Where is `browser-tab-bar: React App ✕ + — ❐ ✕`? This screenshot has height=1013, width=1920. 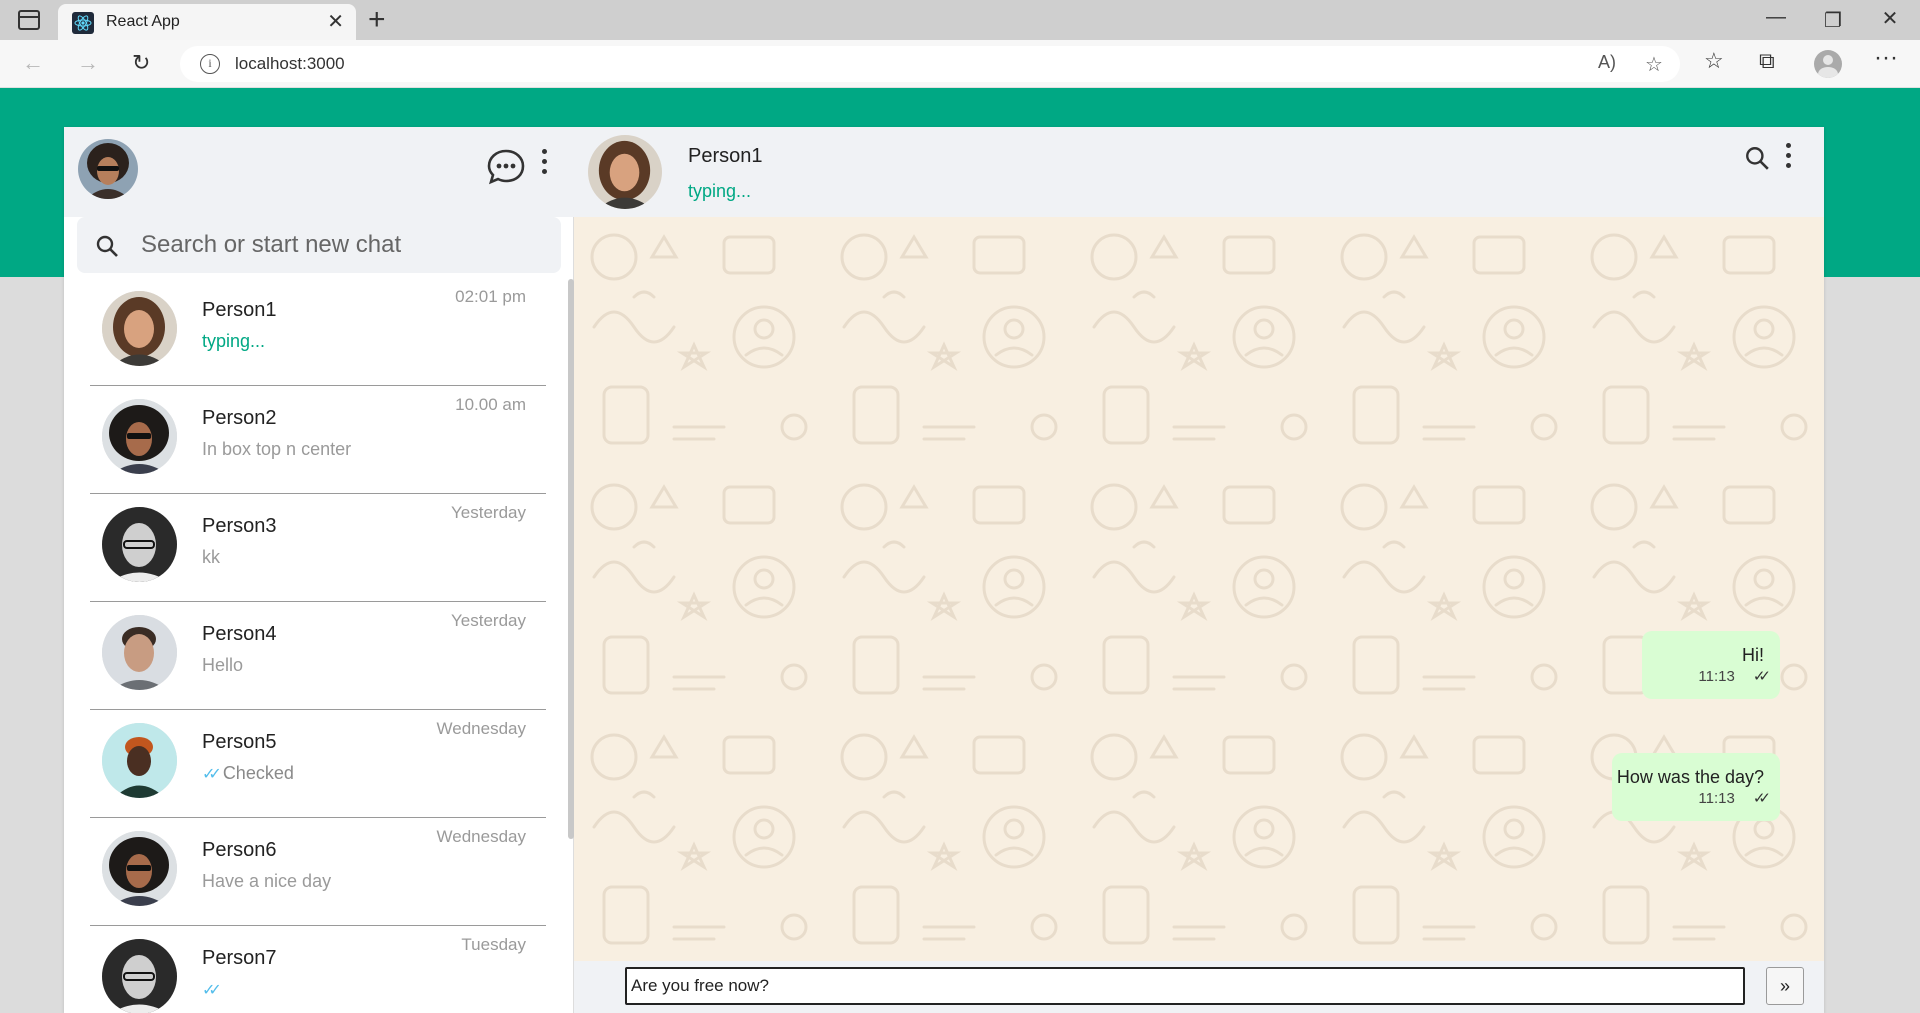
browser-tab-bar: React App ✕ + — ❐ ✕ is located at coordinates (960, 20).